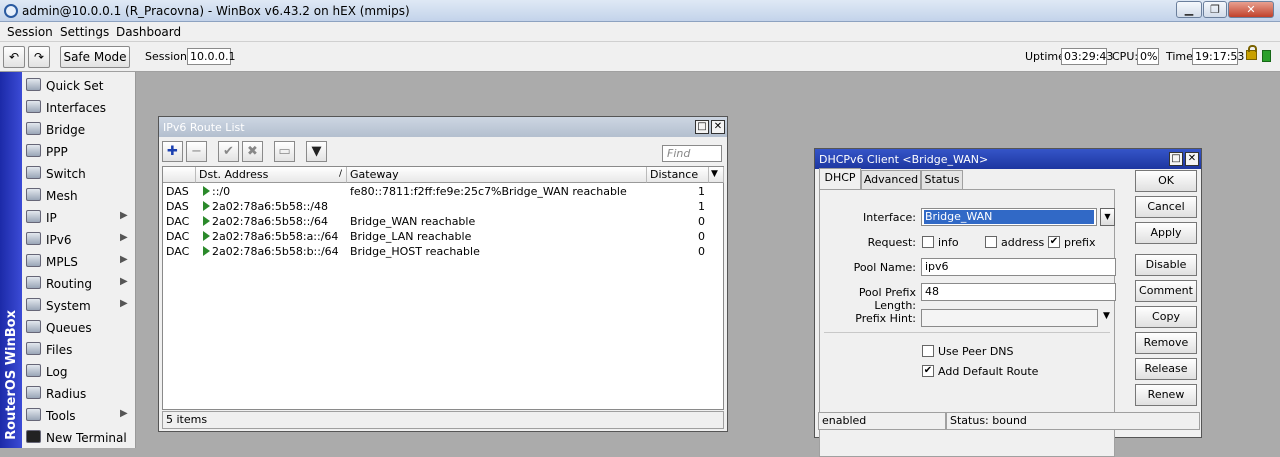  Describe the element at coordinates (1018, 292) in the screenshot. I see `pool-prefix-length-input: 48` at that location.